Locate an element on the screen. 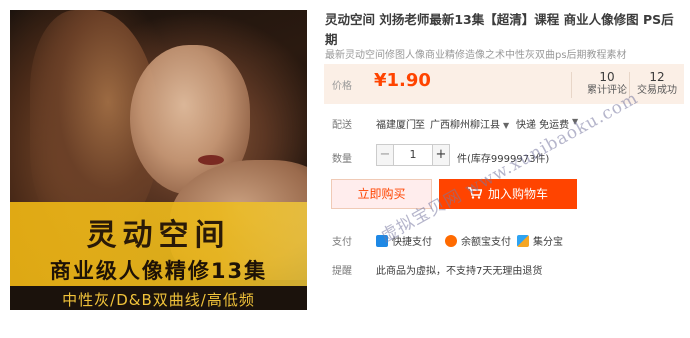  notice-label: 提醒 is located at coordinates (342, 271).